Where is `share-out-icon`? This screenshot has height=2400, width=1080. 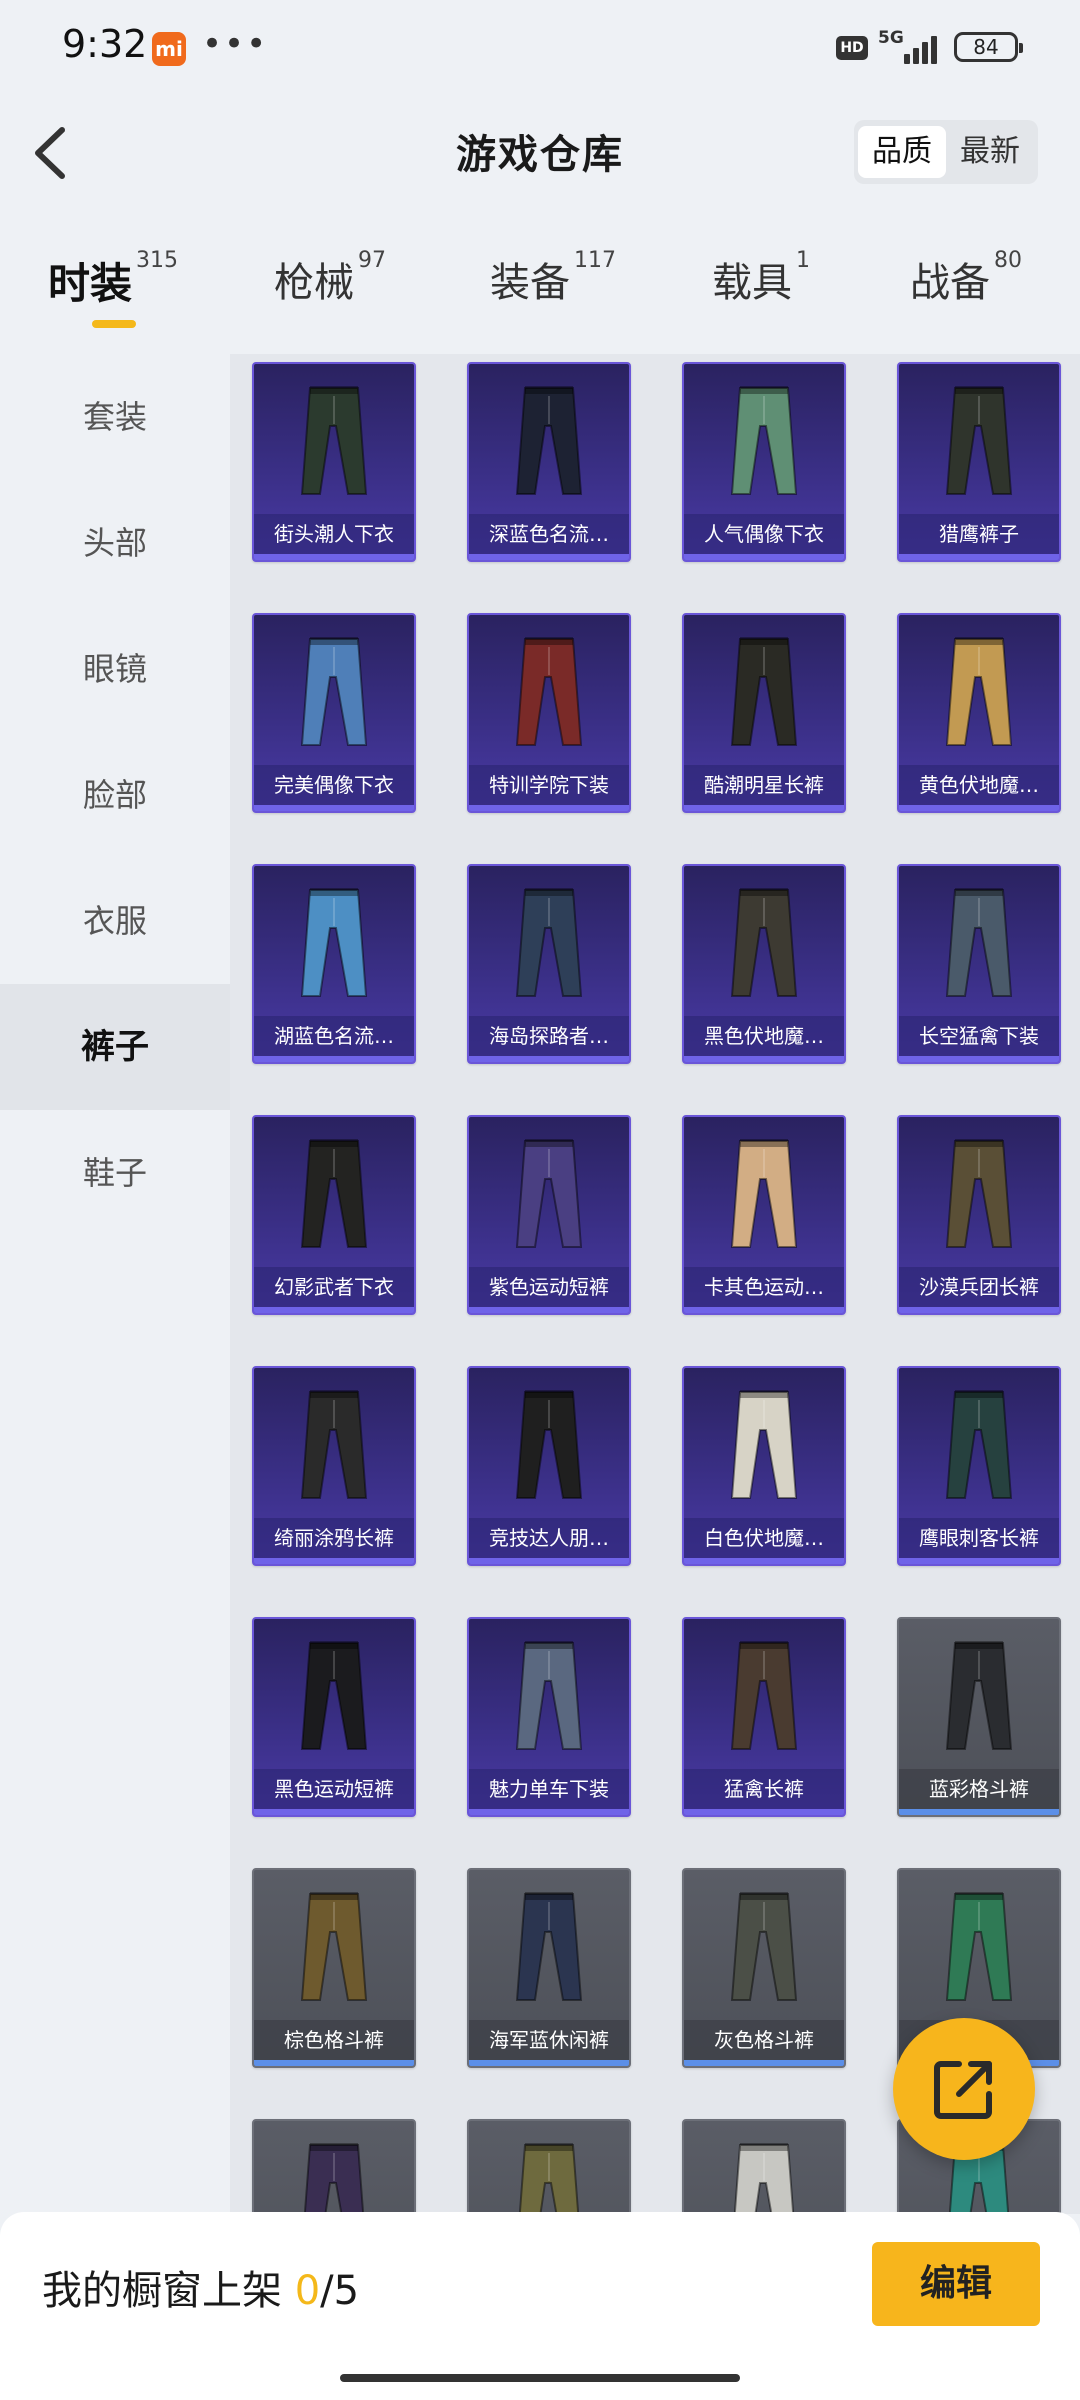
share-out-icon is located at coordinates (963, 2090).